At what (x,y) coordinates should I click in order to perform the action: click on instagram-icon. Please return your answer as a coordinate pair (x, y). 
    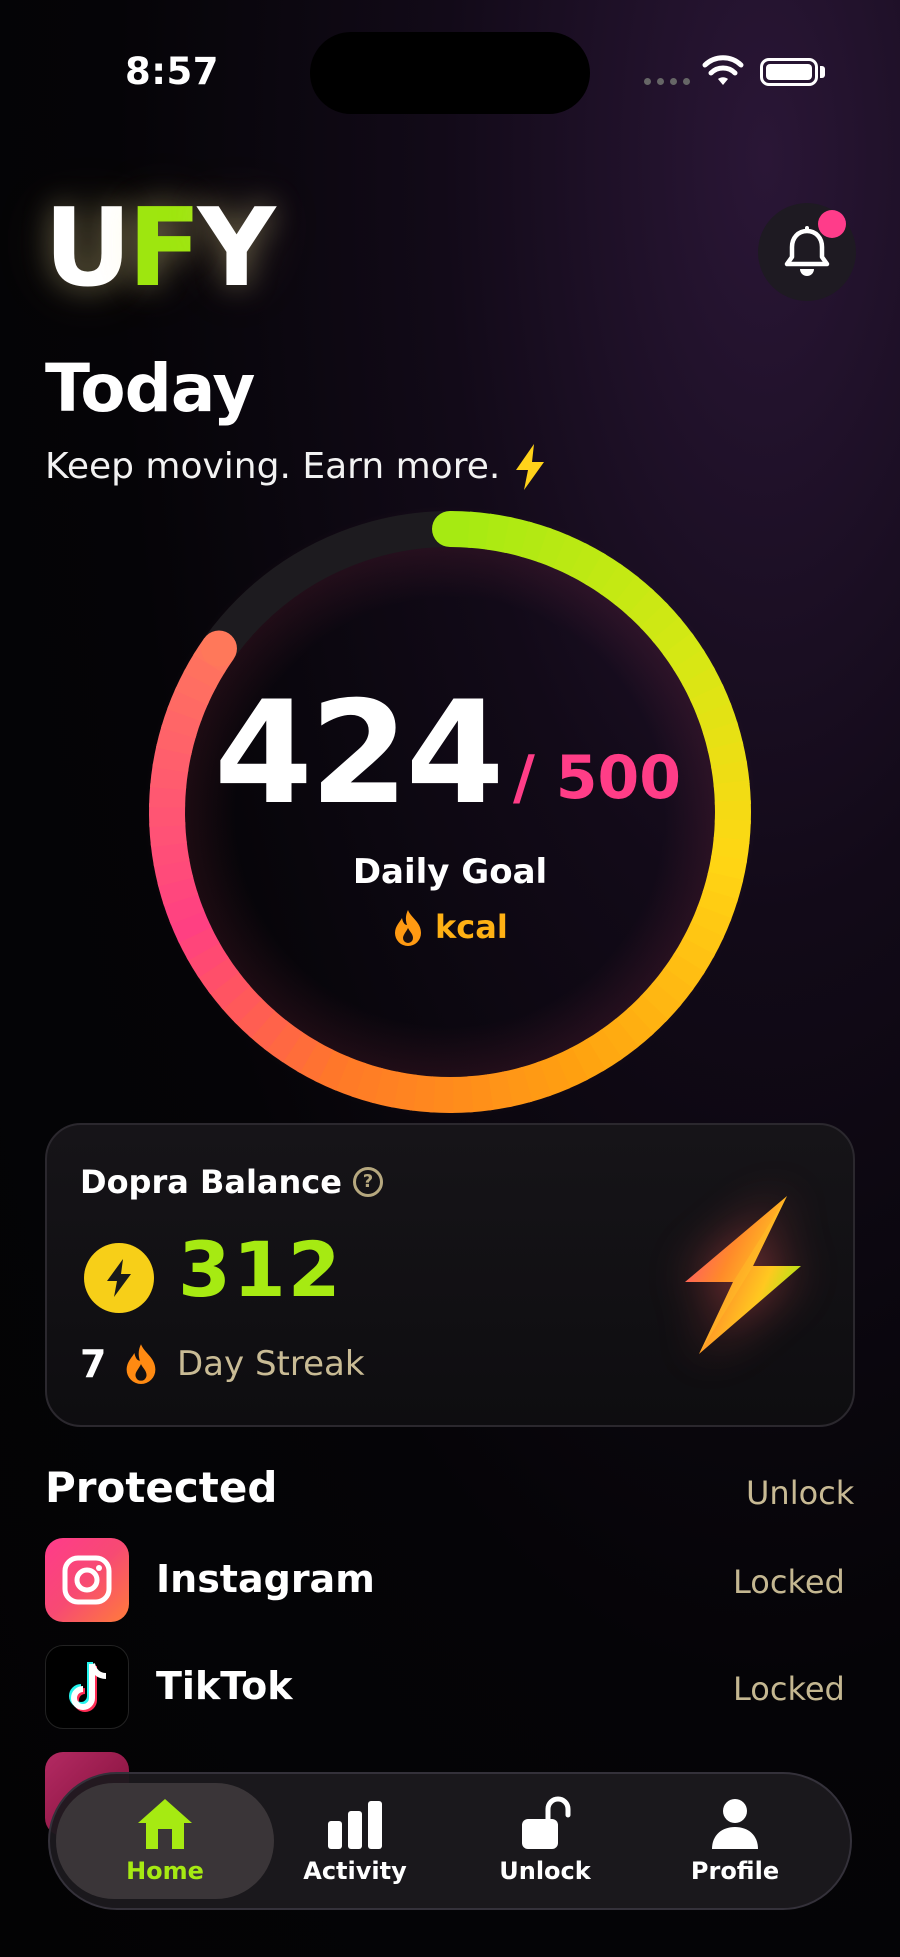
    Looking at the image, I should click on (87, 1580).